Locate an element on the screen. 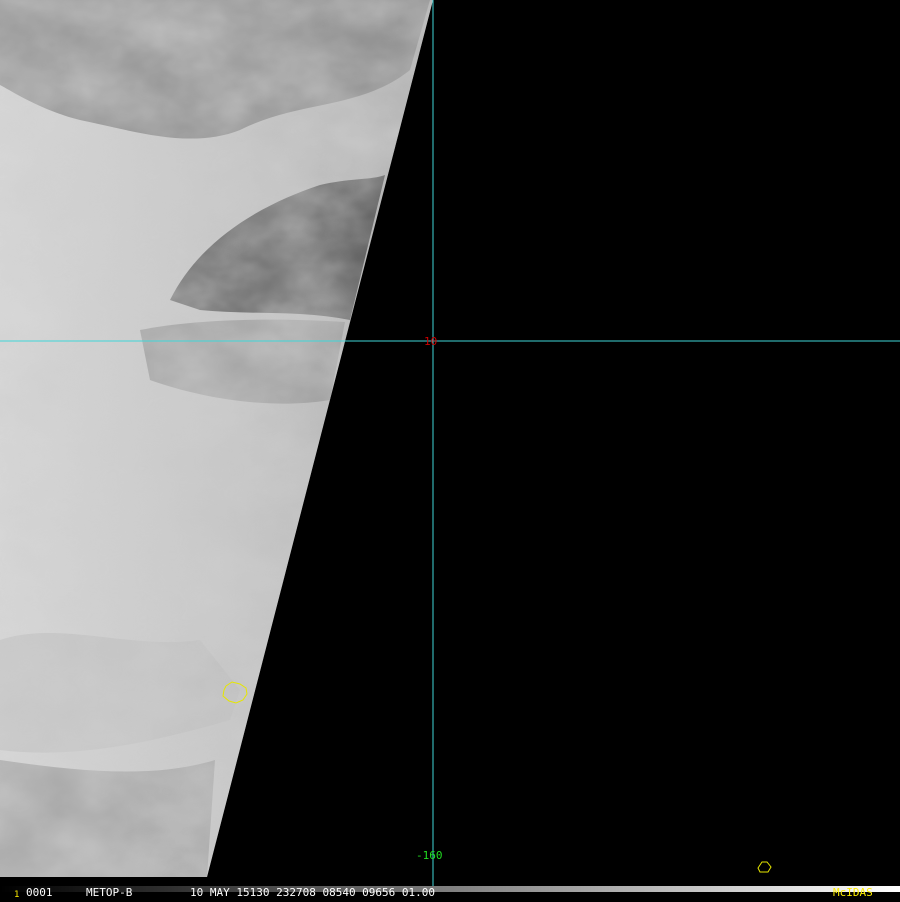 This screenshot has width=900, height=902. longitude-label: -160 is located at coordinates (429, 855).